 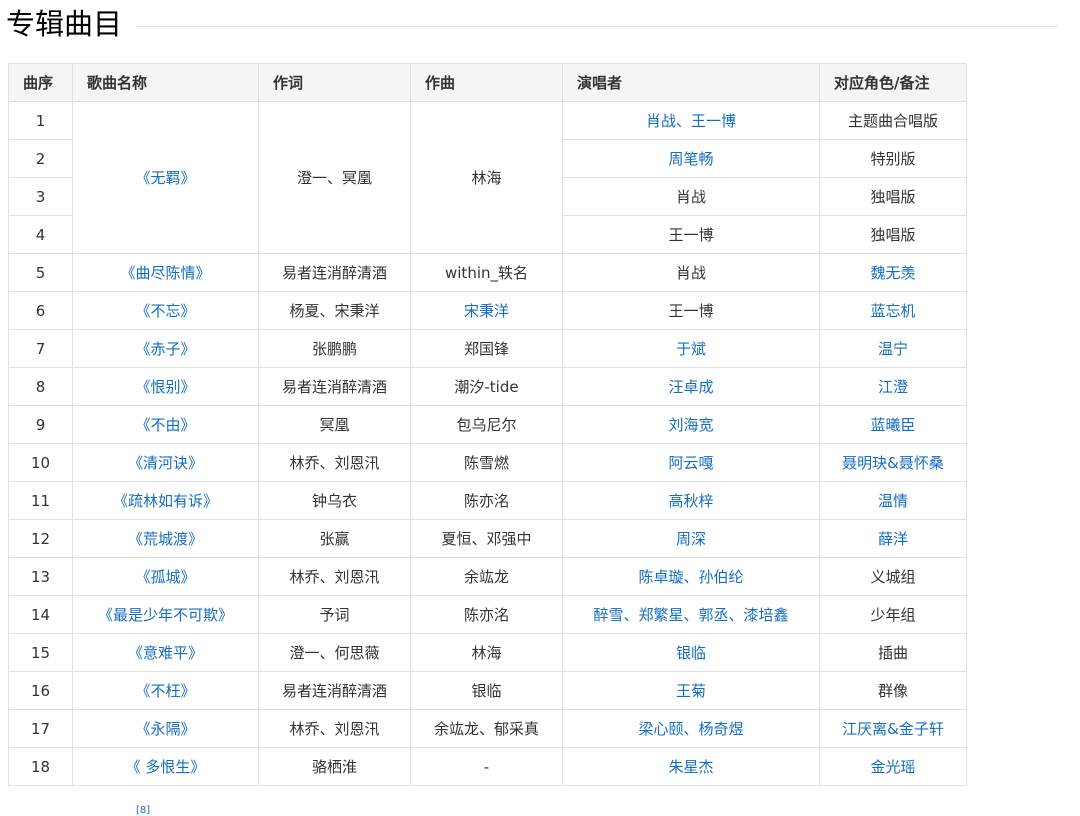 I want to click on table-row: 7 《赤子》 张鹏鹏 郑国锋 于斌 温宁, so click(x=487, y=348).